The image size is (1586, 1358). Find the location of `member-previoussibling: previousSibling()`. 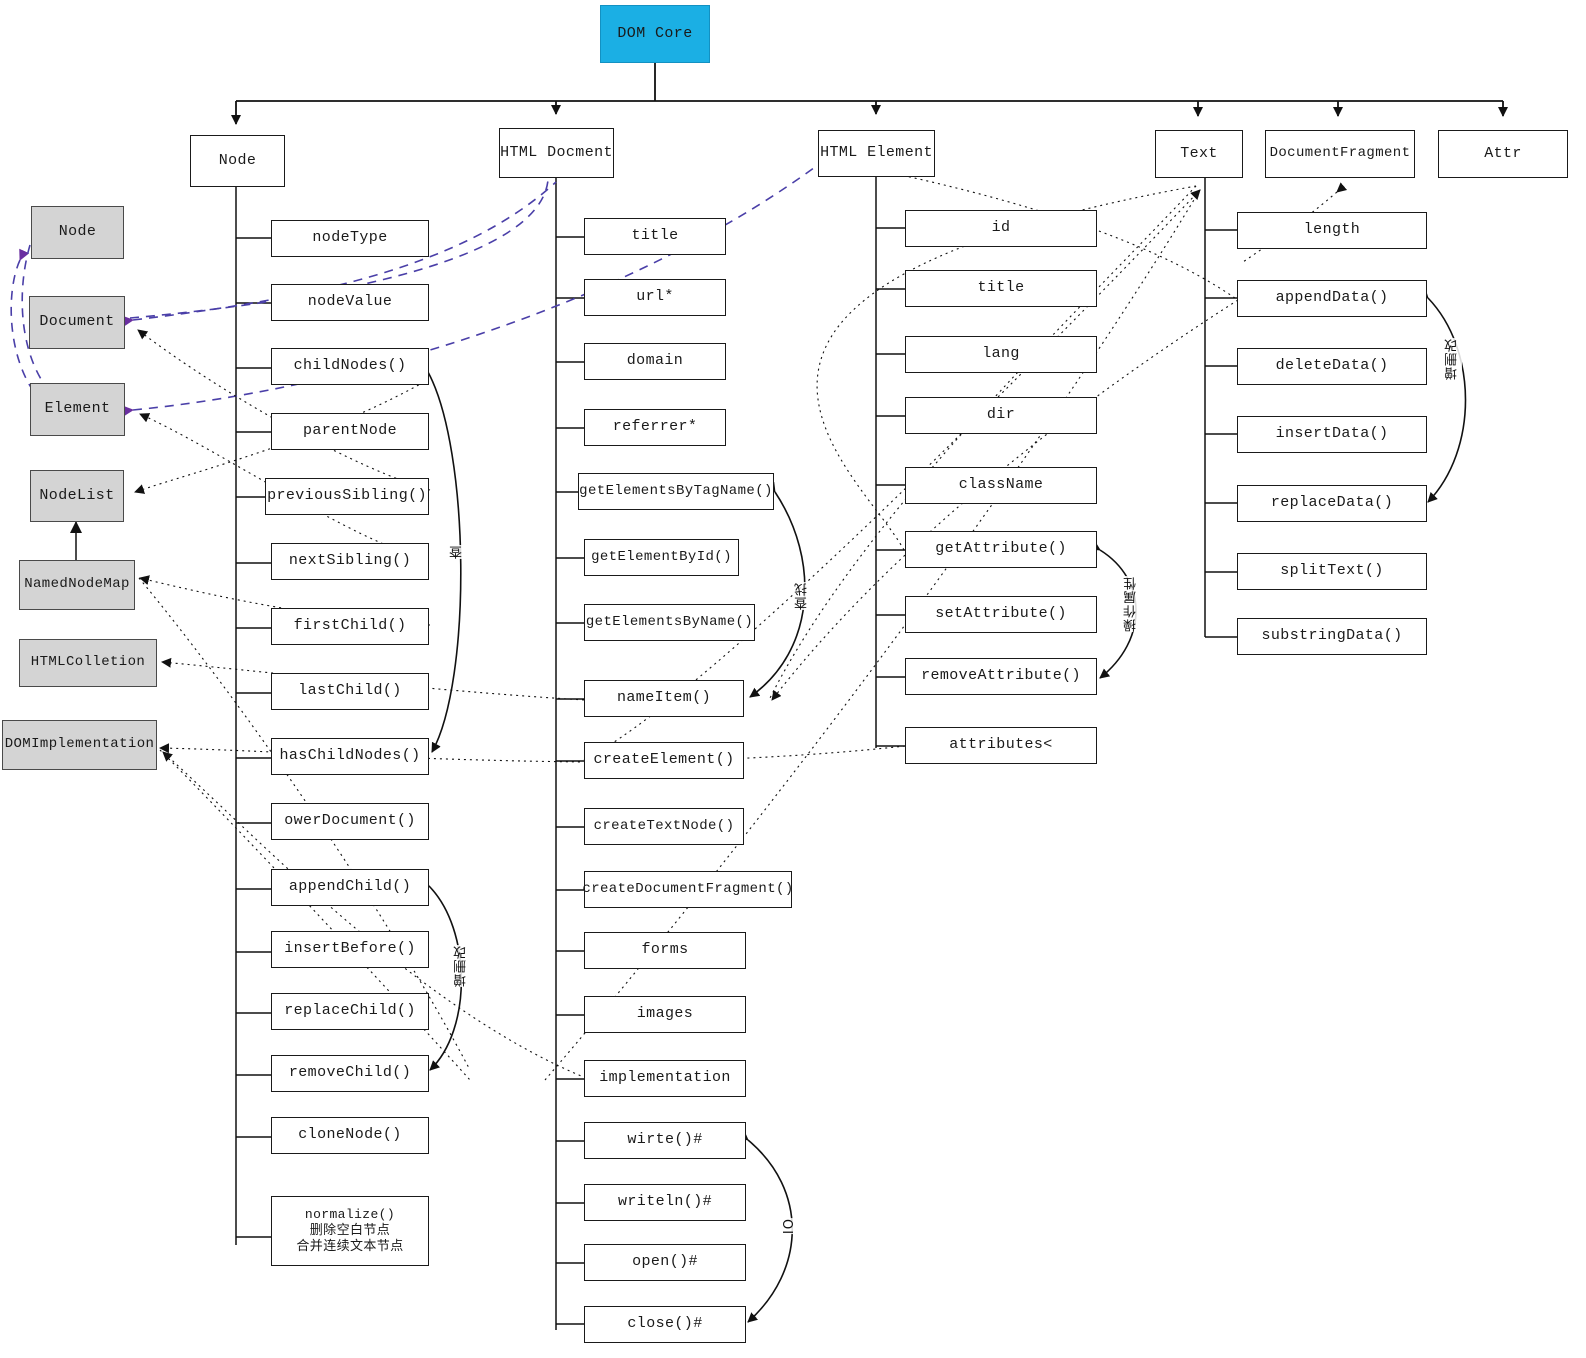

member-previoussibling: previousSibling() is located at coordinates (347, 496).